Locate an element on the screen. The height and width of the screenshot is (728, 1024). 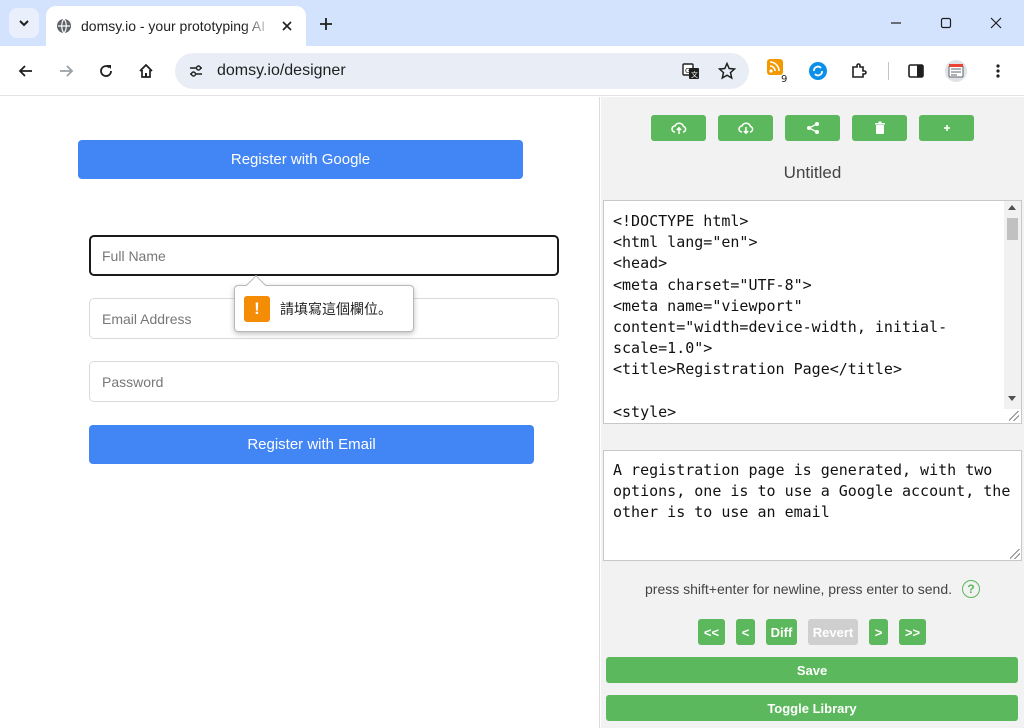
star-icon is located at coordinates (727, 71).